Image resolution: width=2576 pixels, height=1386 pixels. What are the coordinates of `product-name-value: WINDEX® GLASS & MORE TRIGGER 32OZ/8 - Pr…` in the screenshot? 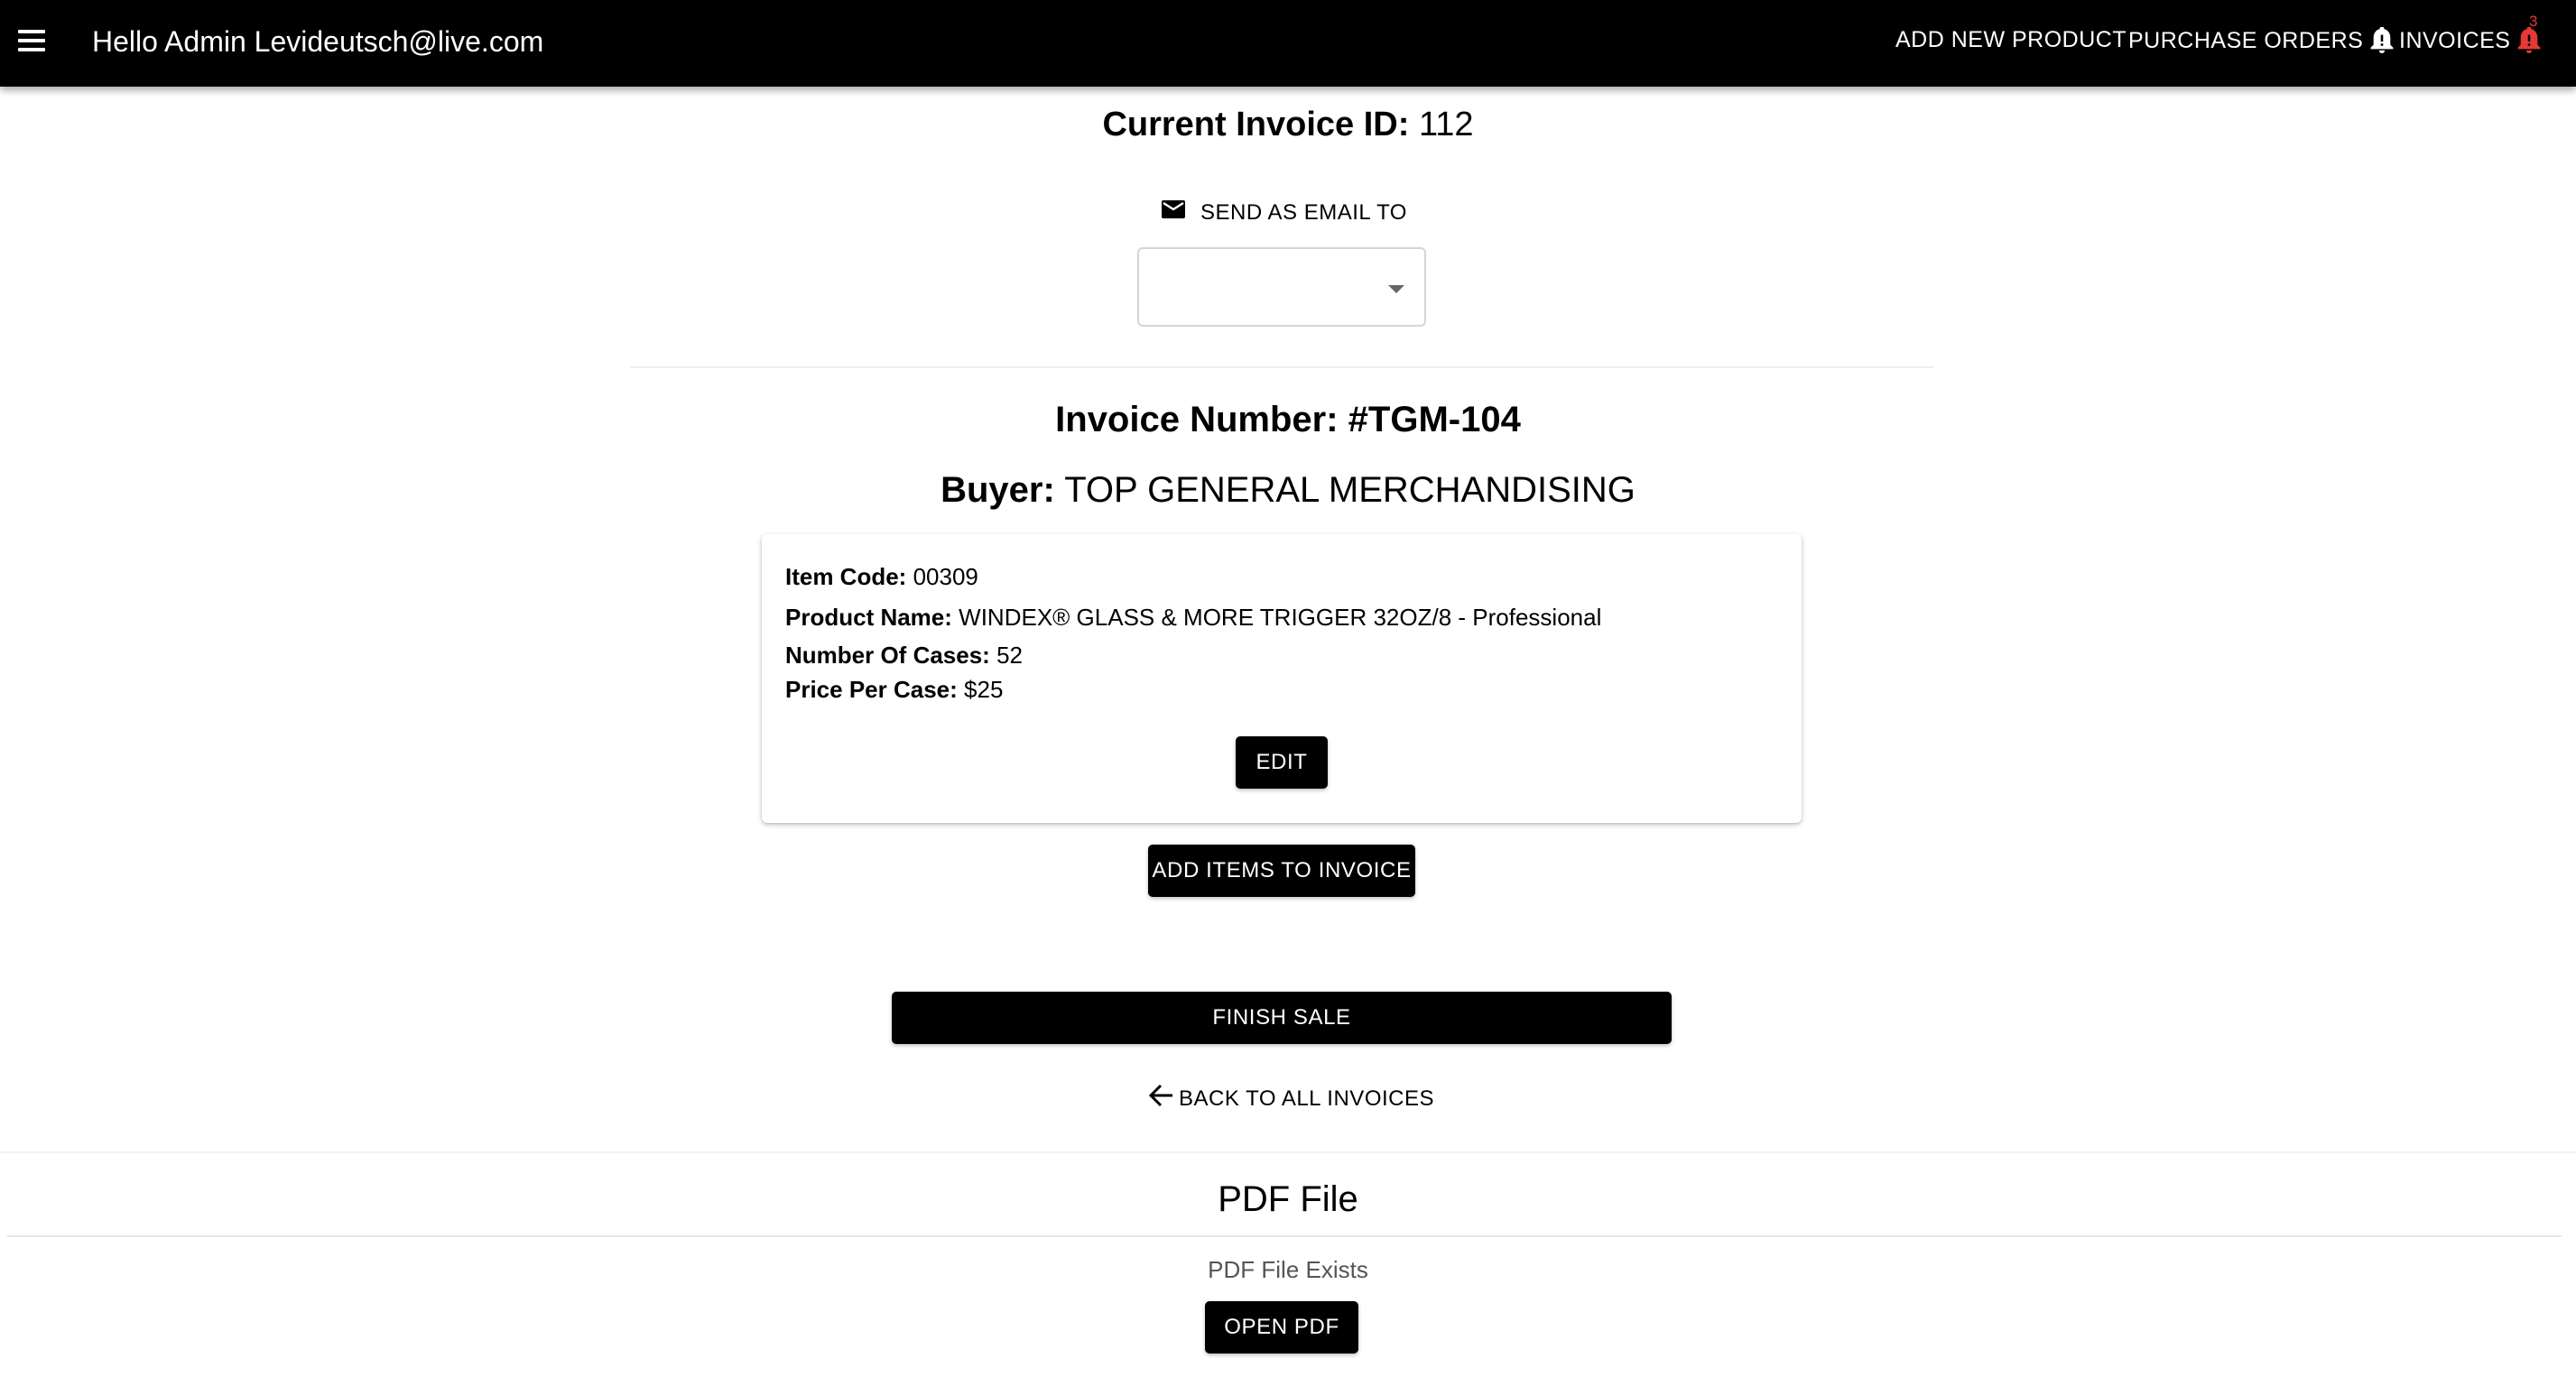 It's located at (1280, 617).